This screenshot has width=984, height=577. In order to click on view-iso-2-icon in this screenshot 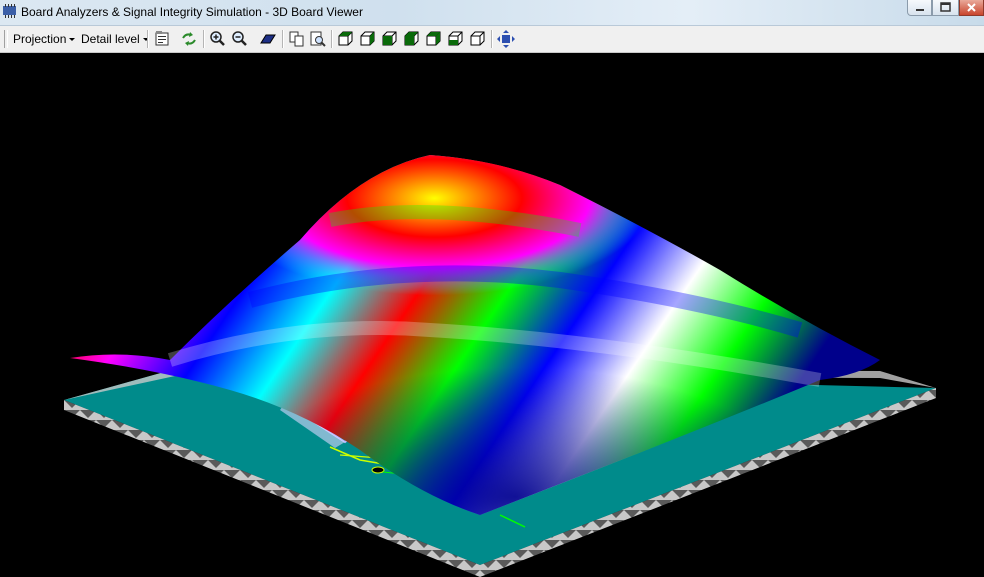, I will do `click(367, 38)`.